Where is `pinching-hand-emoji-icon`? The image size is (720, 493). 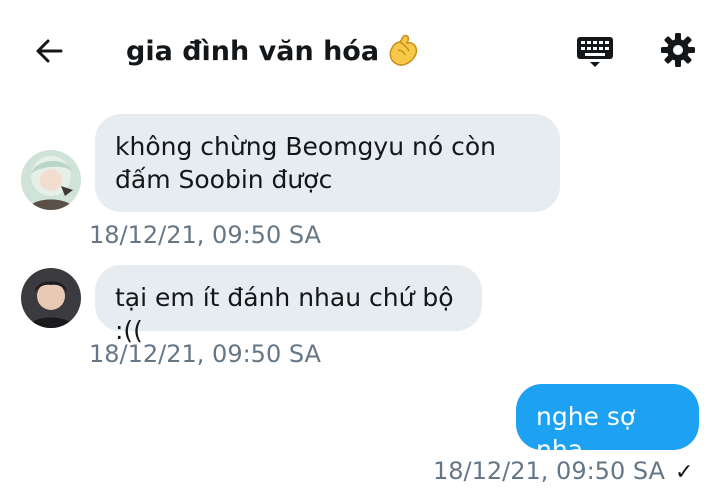 pinching-hand-emoji-icon is located at coordinates (404, 51).